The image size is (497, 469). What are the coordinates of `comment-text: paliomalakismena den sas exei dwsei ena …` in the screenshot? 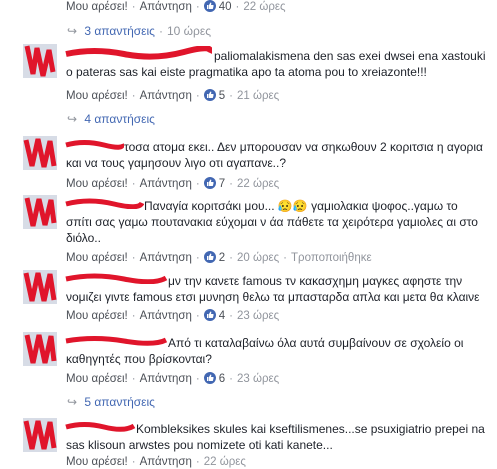 It's located at (276, 64).